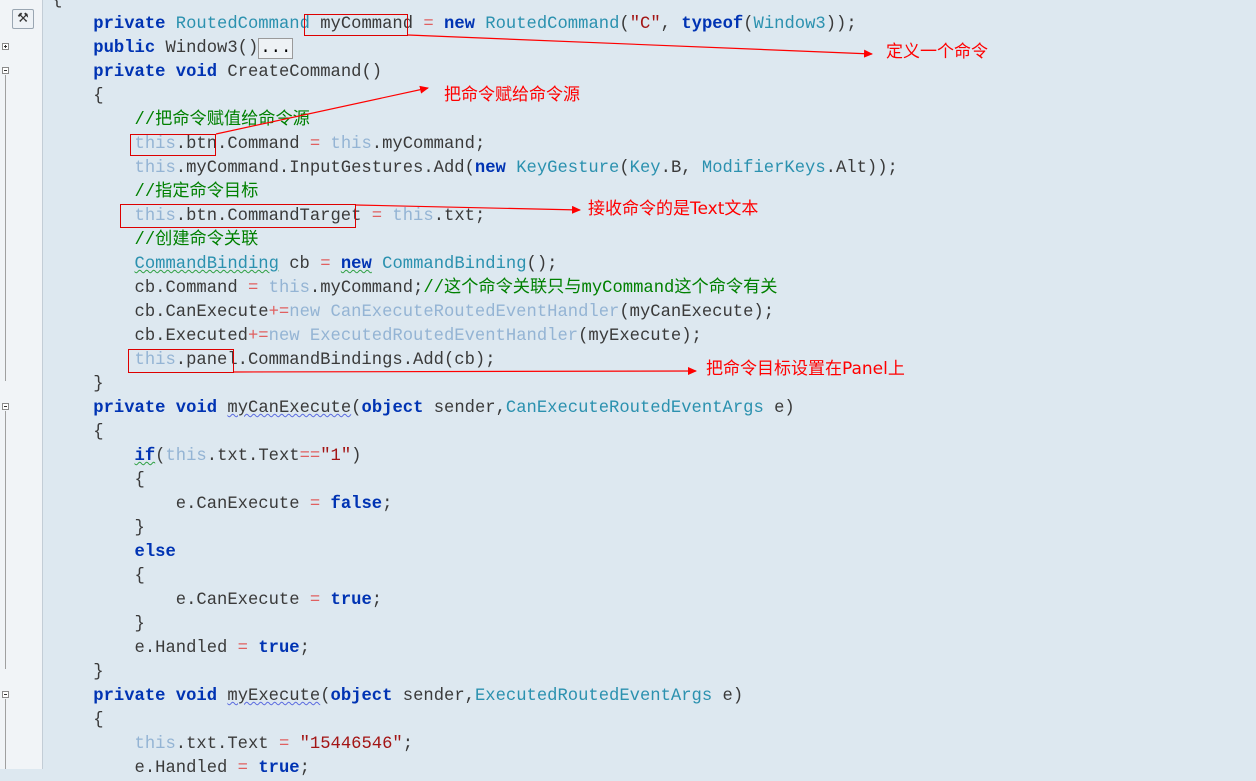  Describe the element at coordinates (465, 371) in the screenshot. I see `arrow-panel-target` at that location.